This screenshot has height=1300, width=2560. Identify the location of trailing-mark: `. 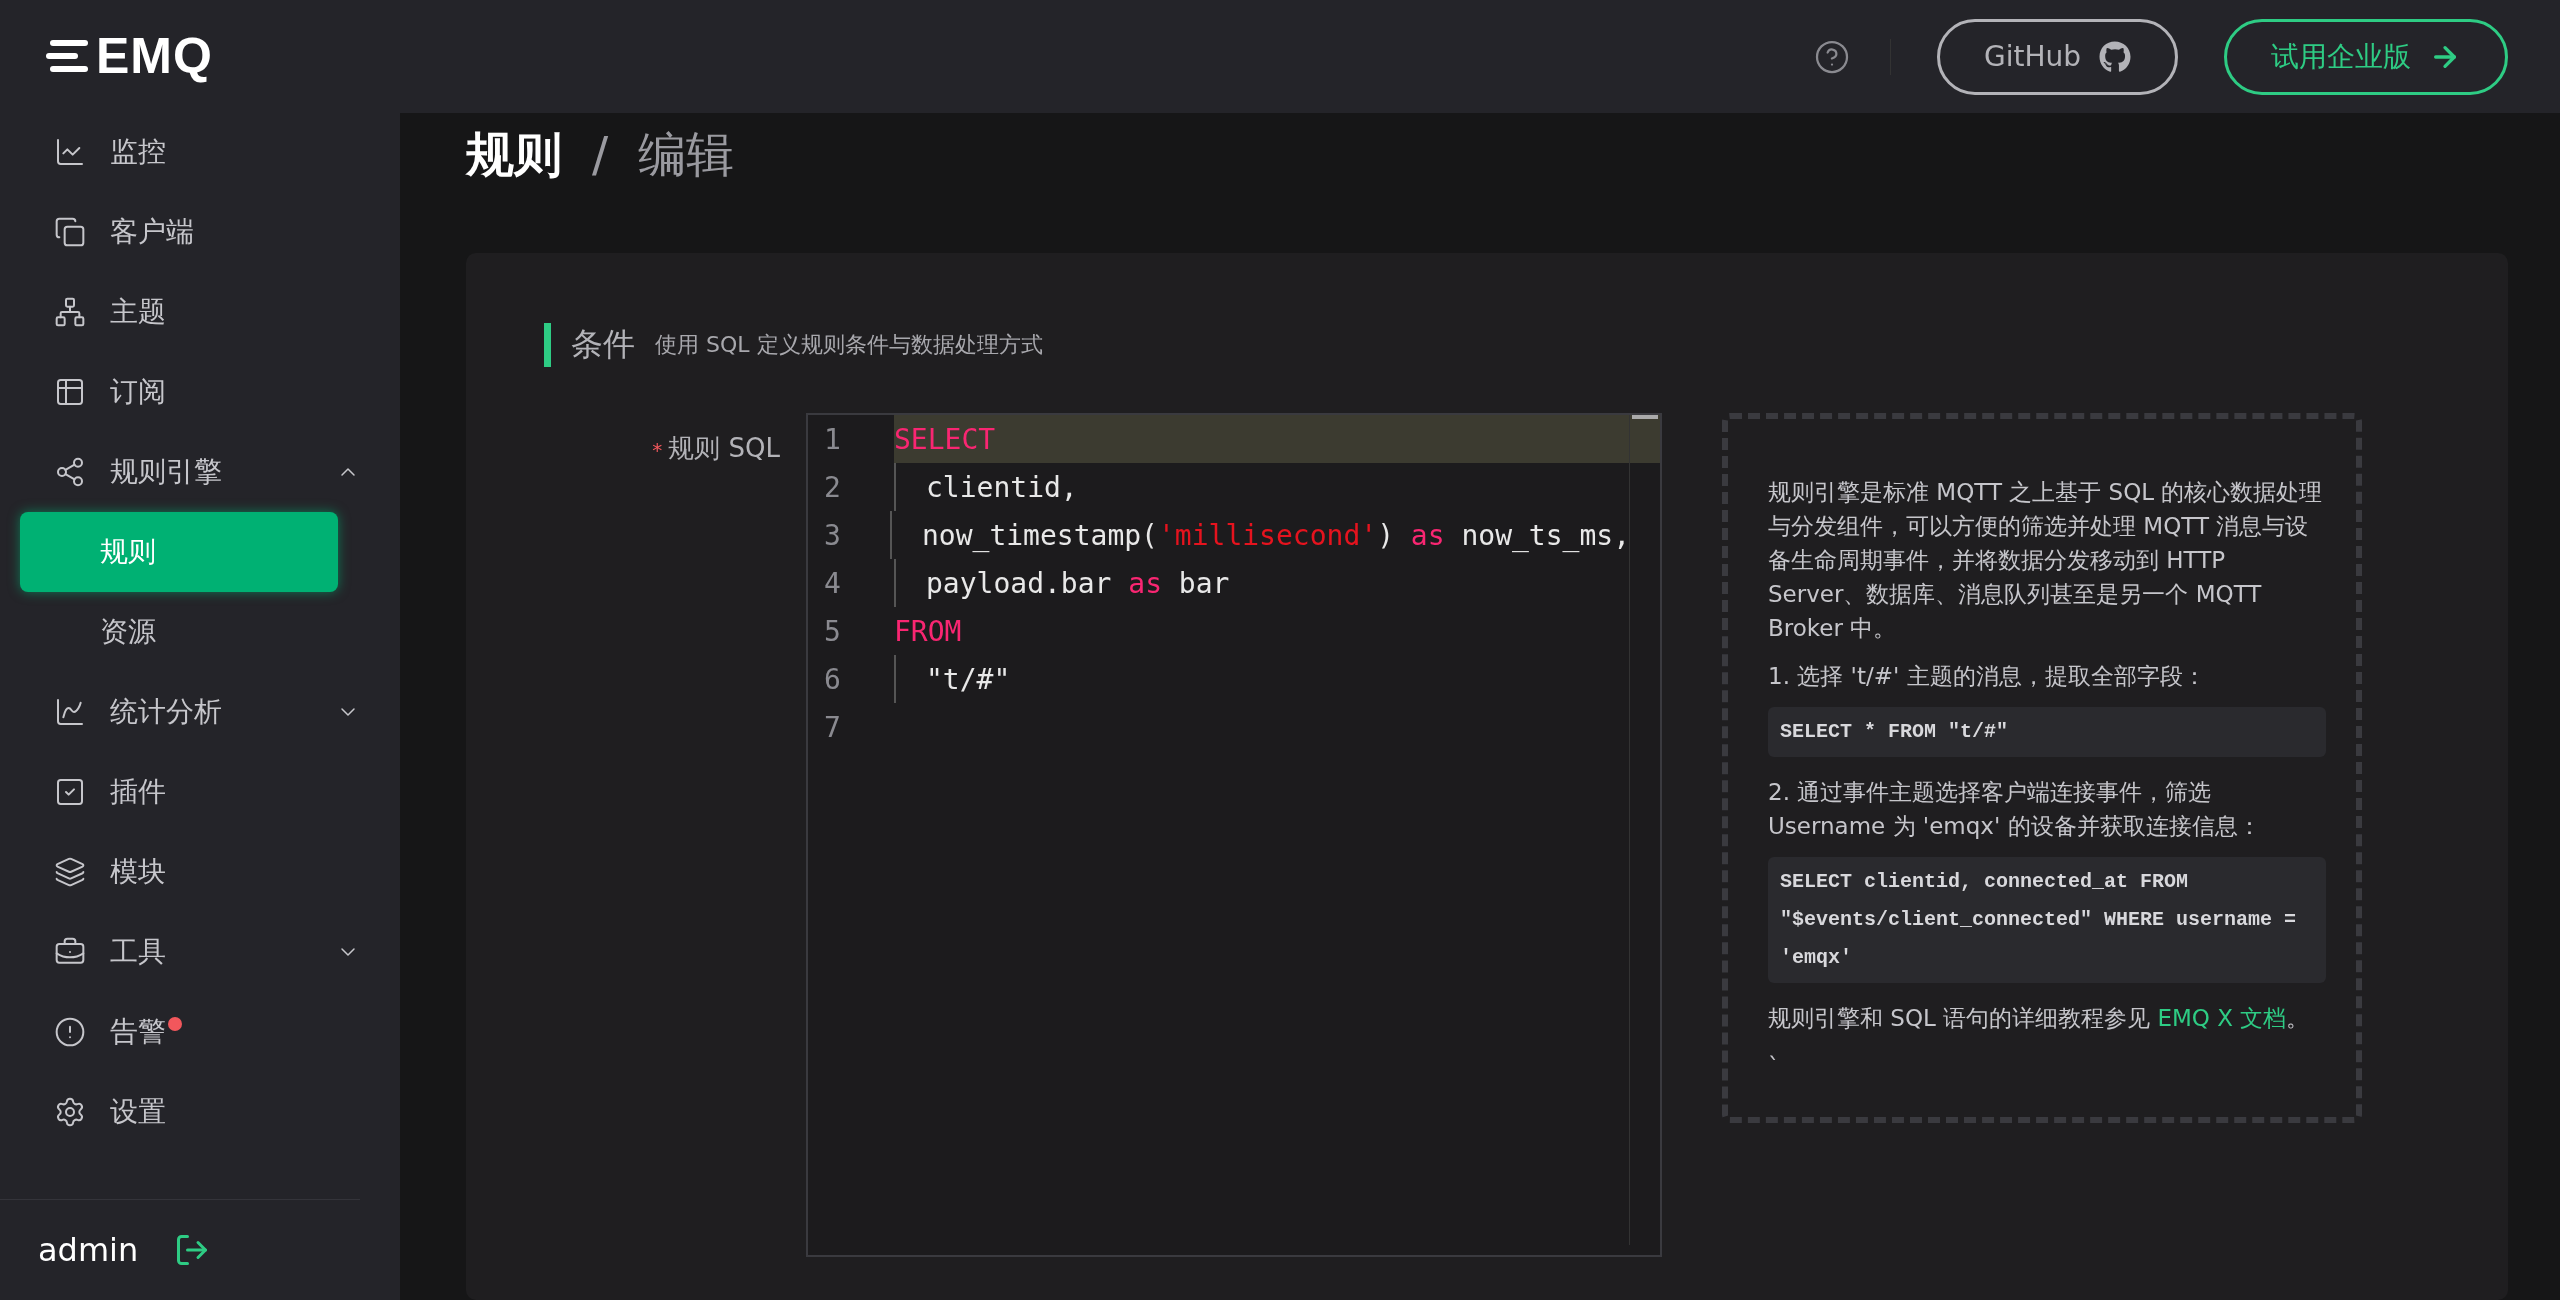
(1774, 1066).